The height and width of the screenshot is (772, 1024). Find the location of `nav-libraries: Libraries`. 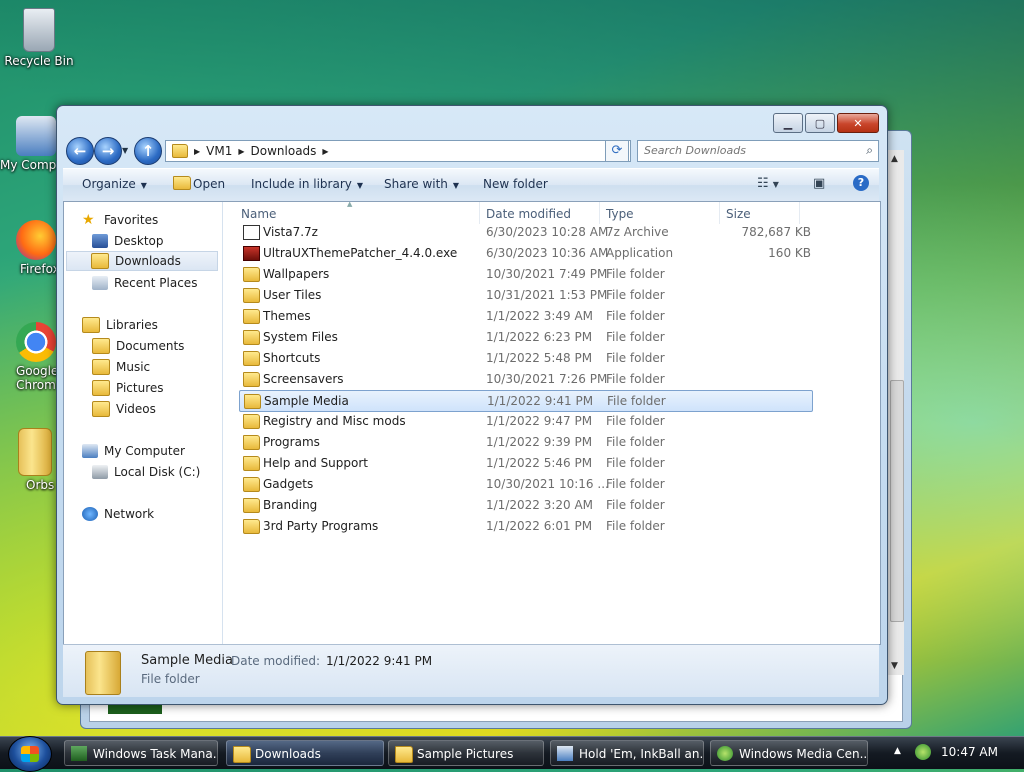

nav-libraries: Libraries is located at coordinates (120, 325).